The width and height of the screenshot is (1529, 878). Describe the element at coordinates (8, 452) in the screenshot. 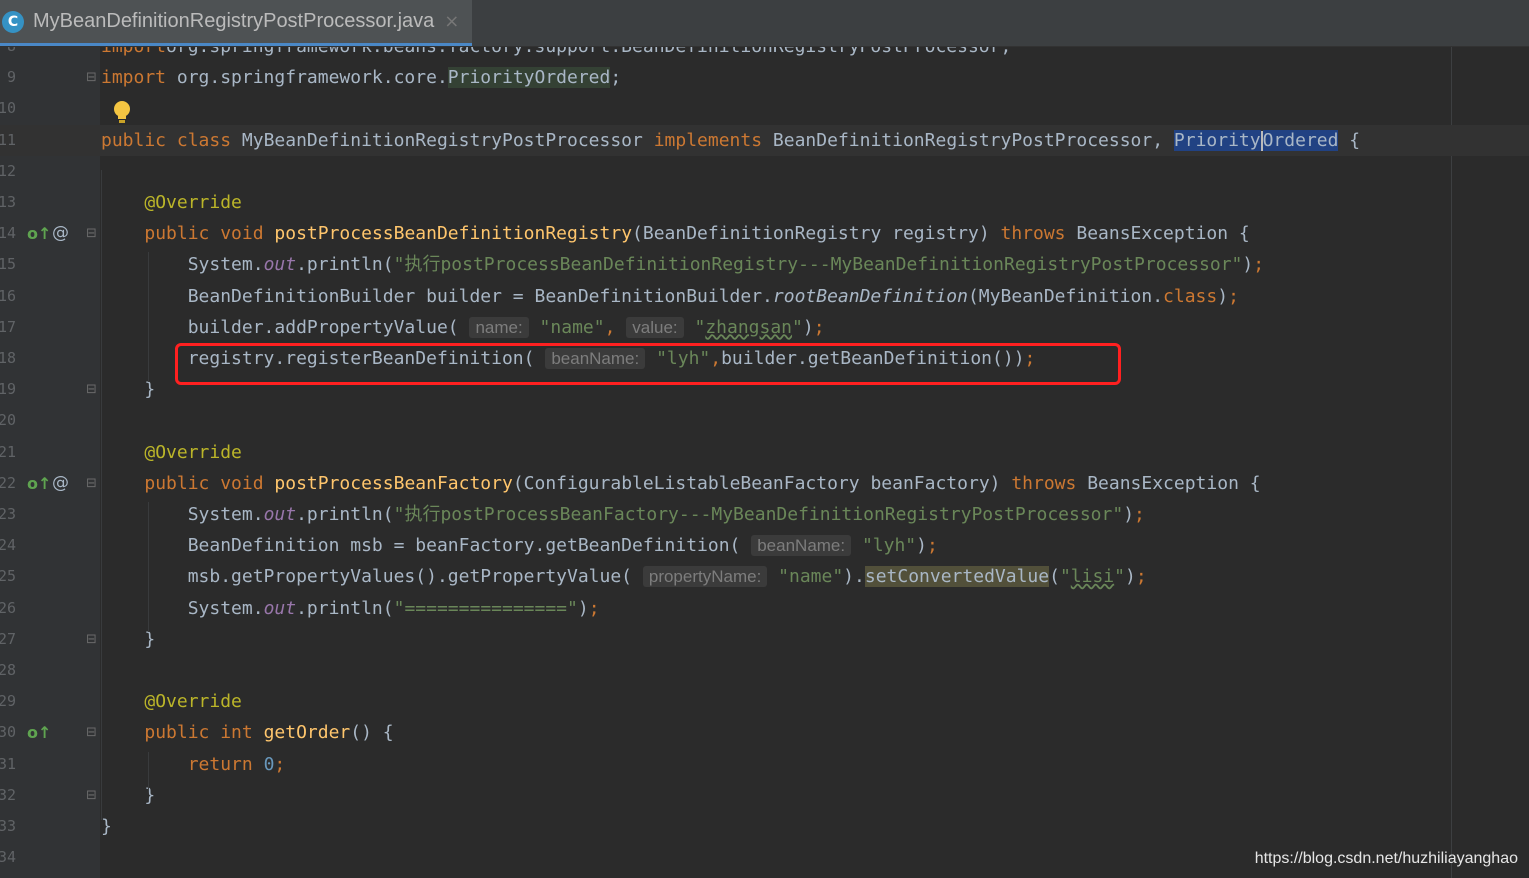

I see `line-number-cell: 21` at that location.